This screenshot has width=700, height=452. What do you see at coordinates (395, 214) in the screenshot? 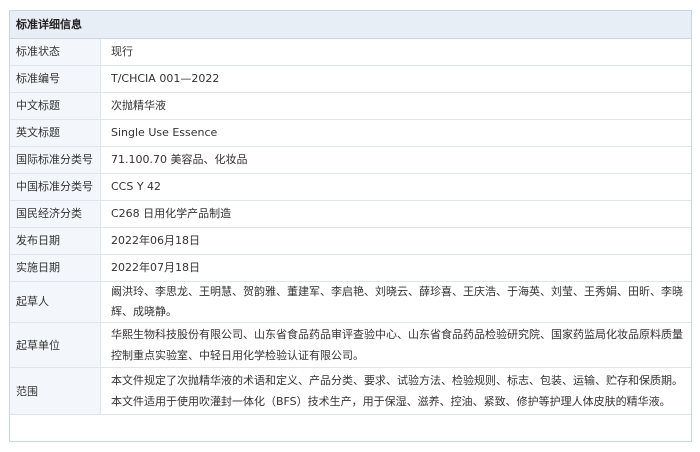
I see `row-value-economy-class: C268 日用化学产品制造` at bounding box center [395, 214].